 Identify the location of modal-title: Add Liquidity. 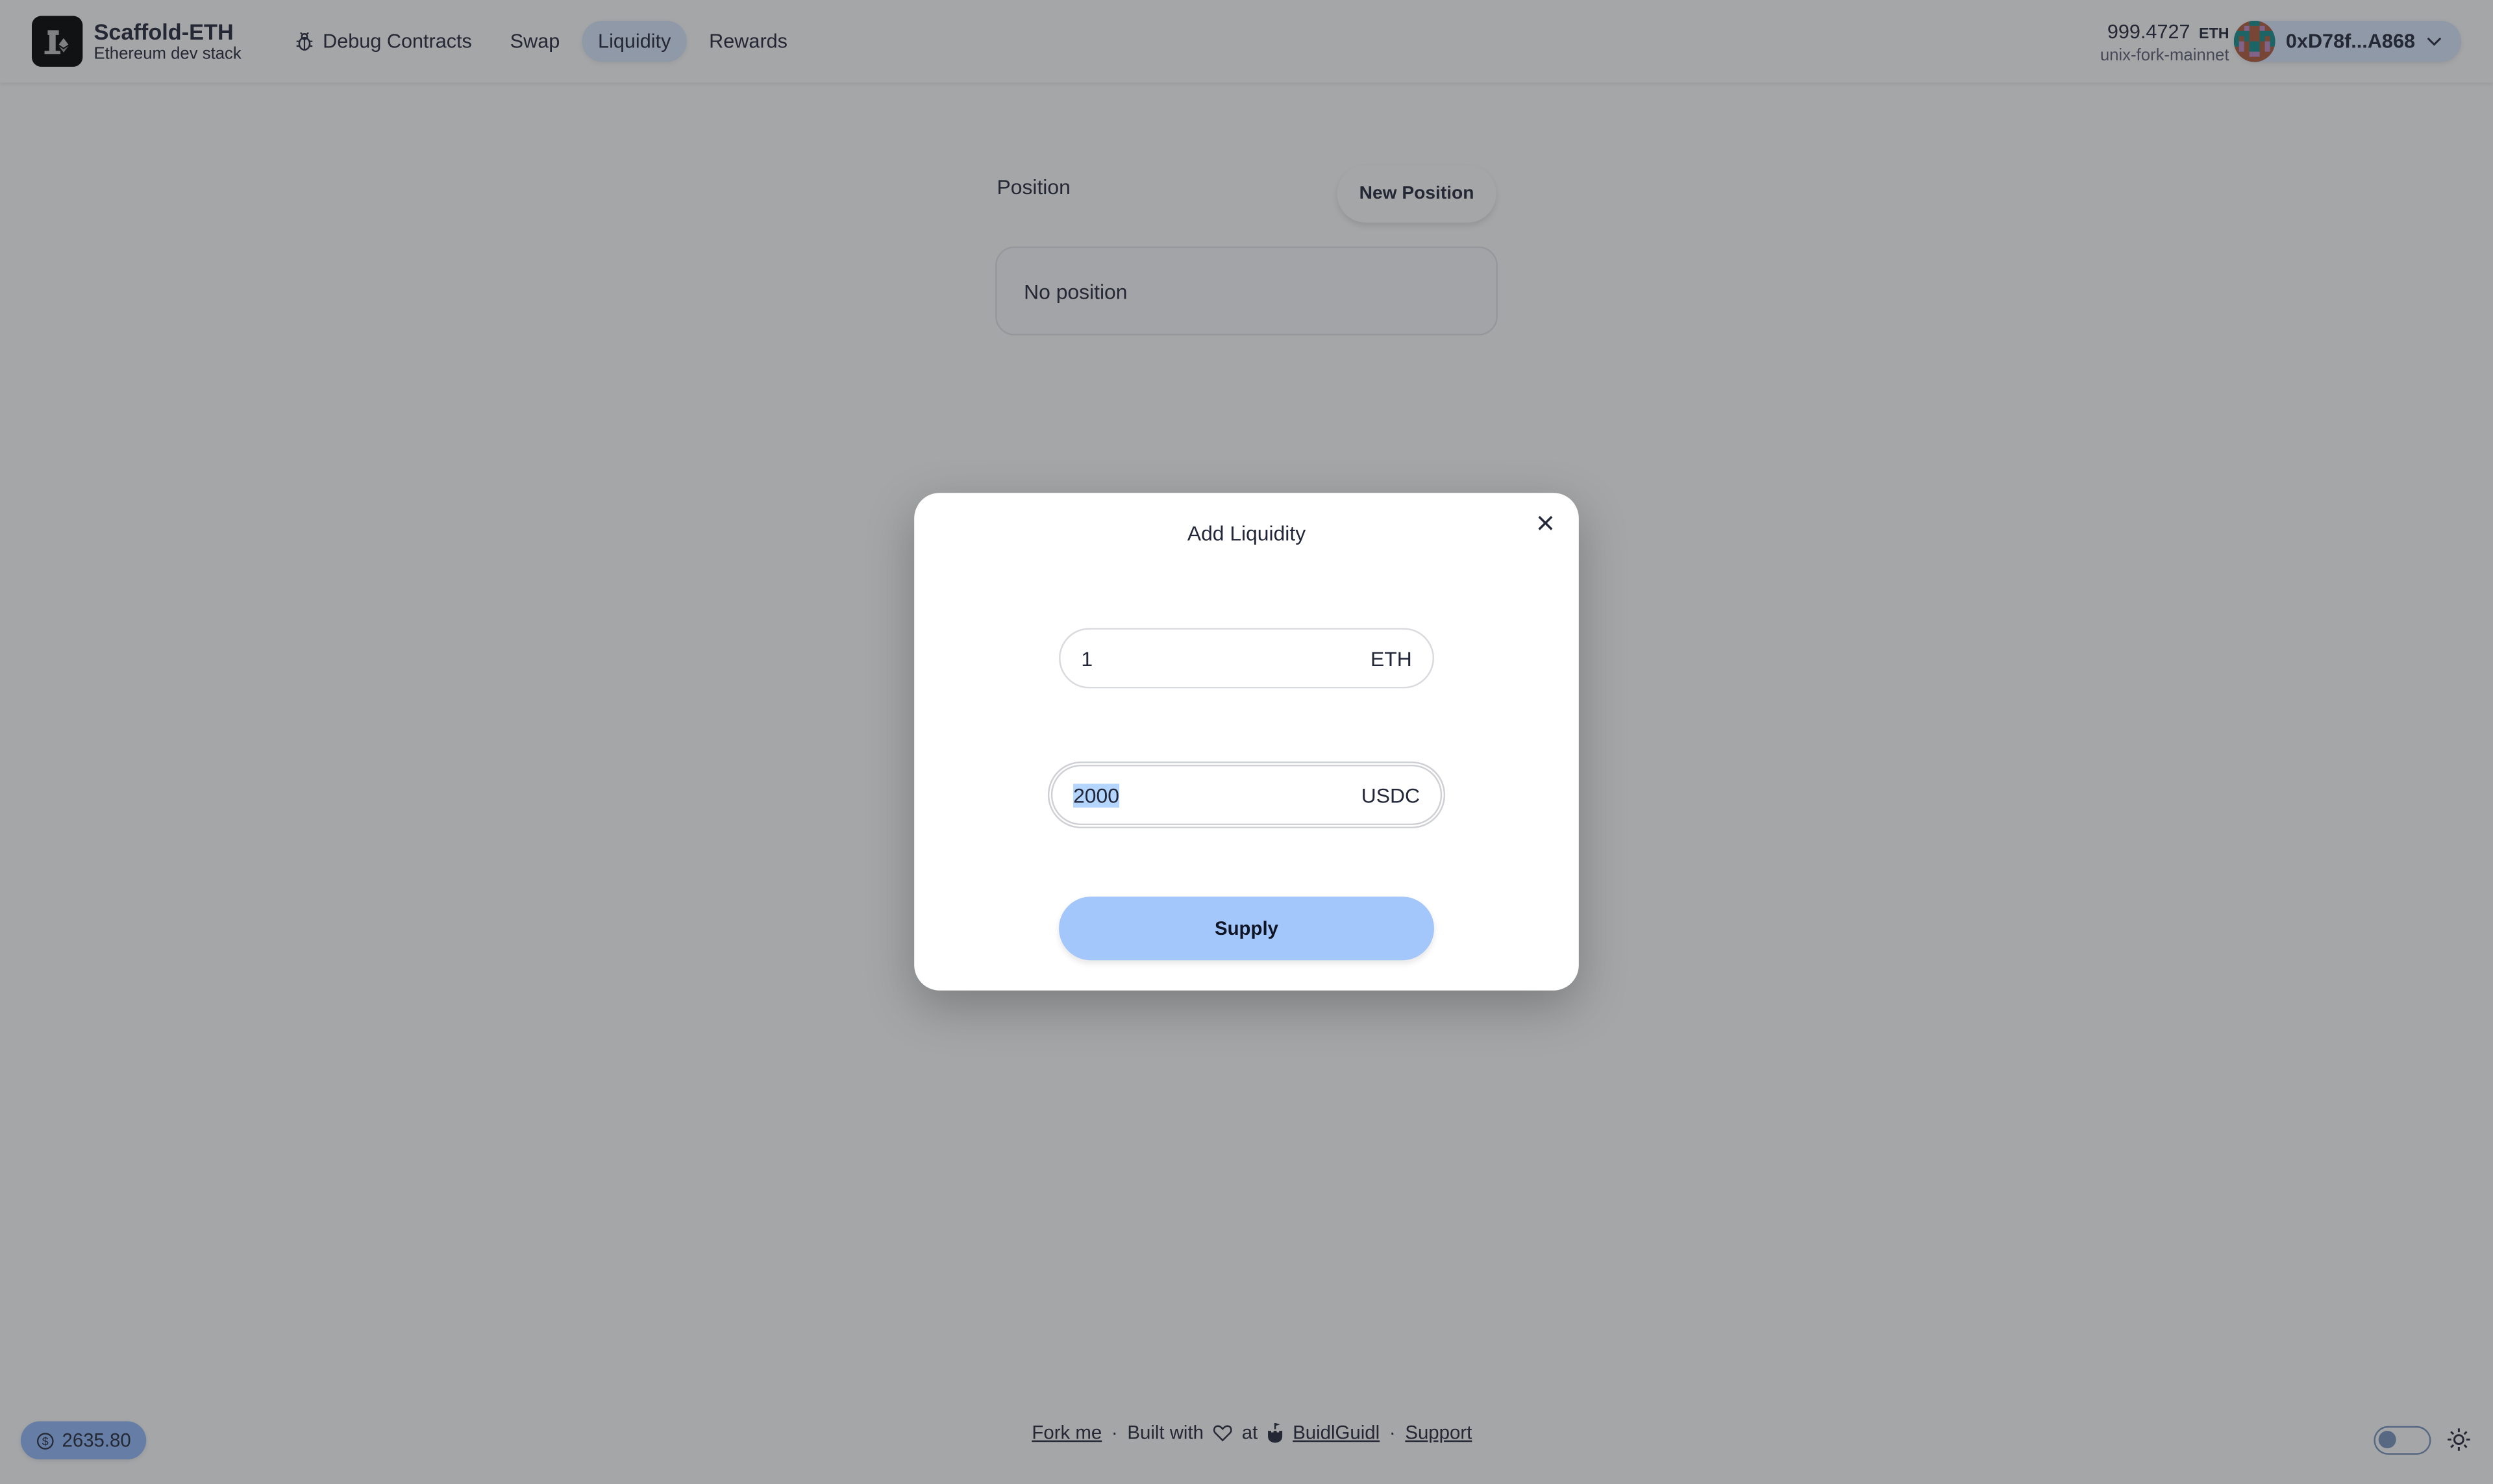
(1246, 533).